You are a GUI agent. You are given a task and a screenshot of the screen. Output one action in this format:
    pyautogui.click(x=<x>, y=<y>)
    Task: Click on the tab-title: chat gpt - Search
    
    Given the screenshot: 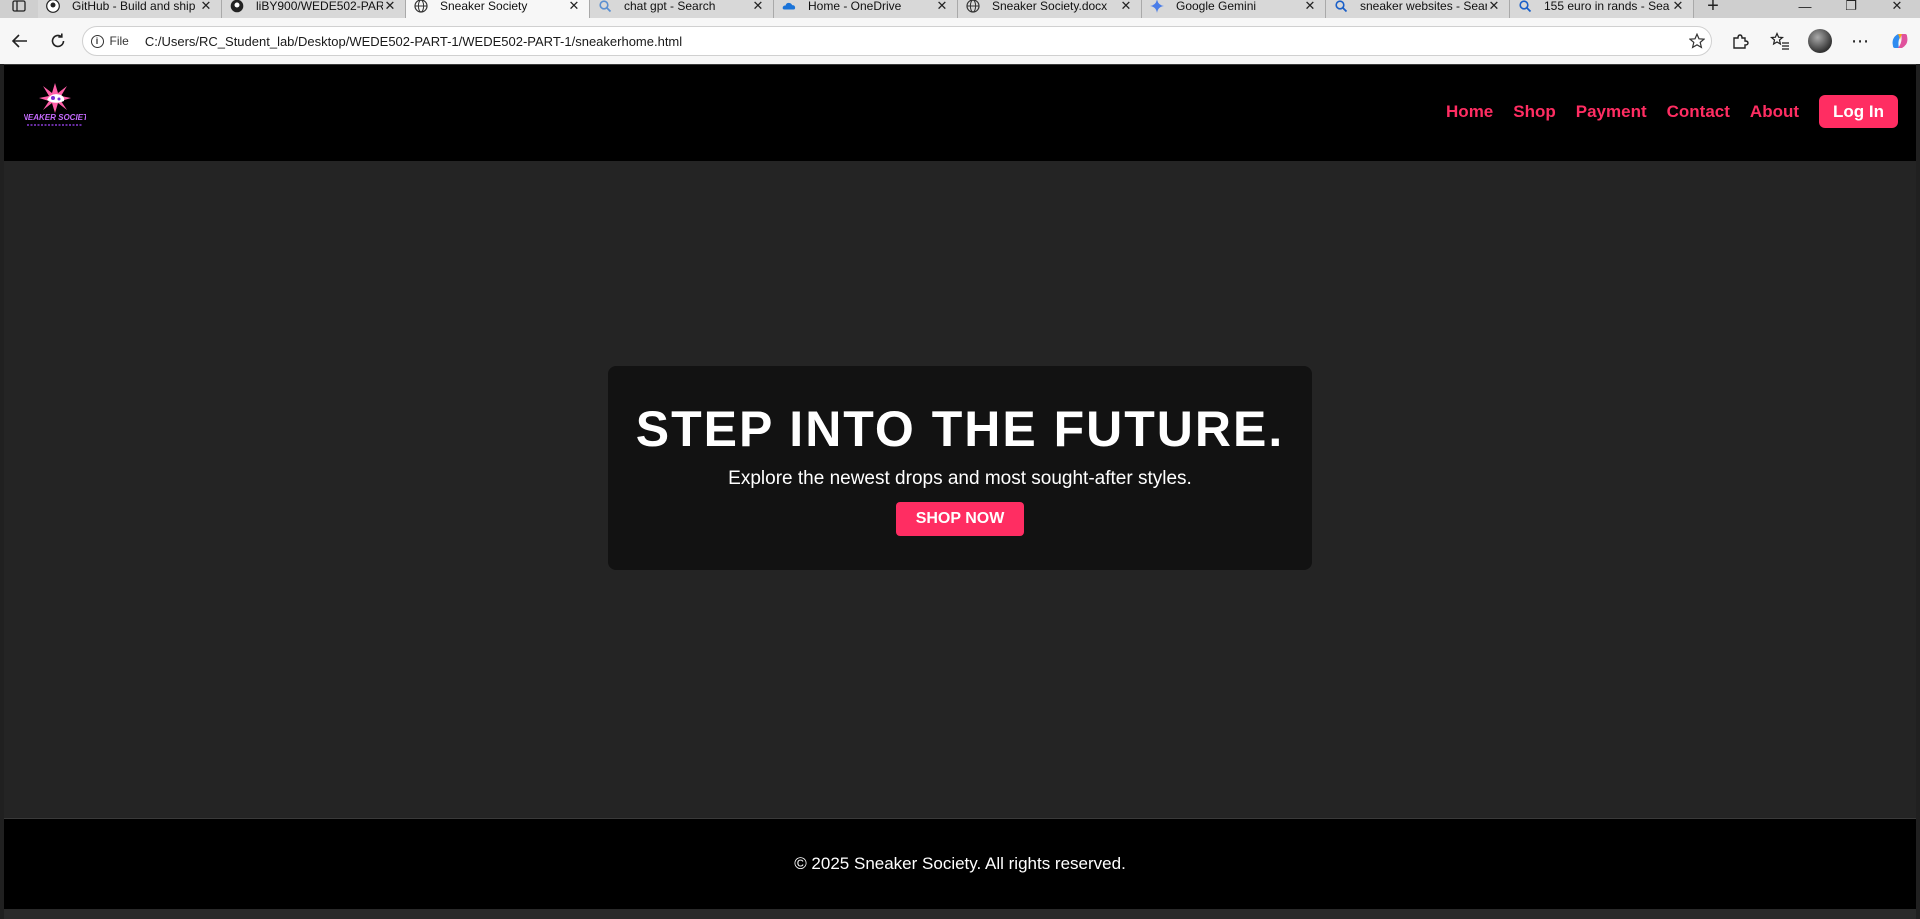 What is the action you would take?
    pyautogui.click(x=670, y=6)
    